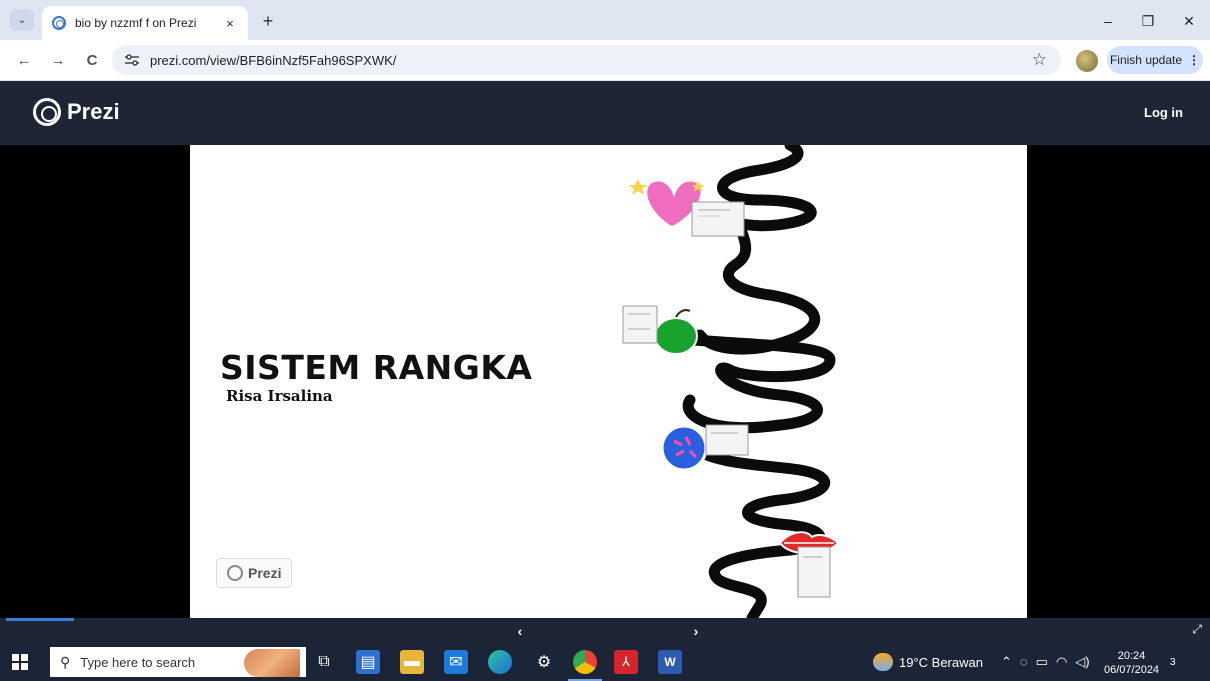 This screenshot has width=1210, height=681. Describe the element at coordinates (670, 662) in the screenshot. I see `word-icon: W` at that location.